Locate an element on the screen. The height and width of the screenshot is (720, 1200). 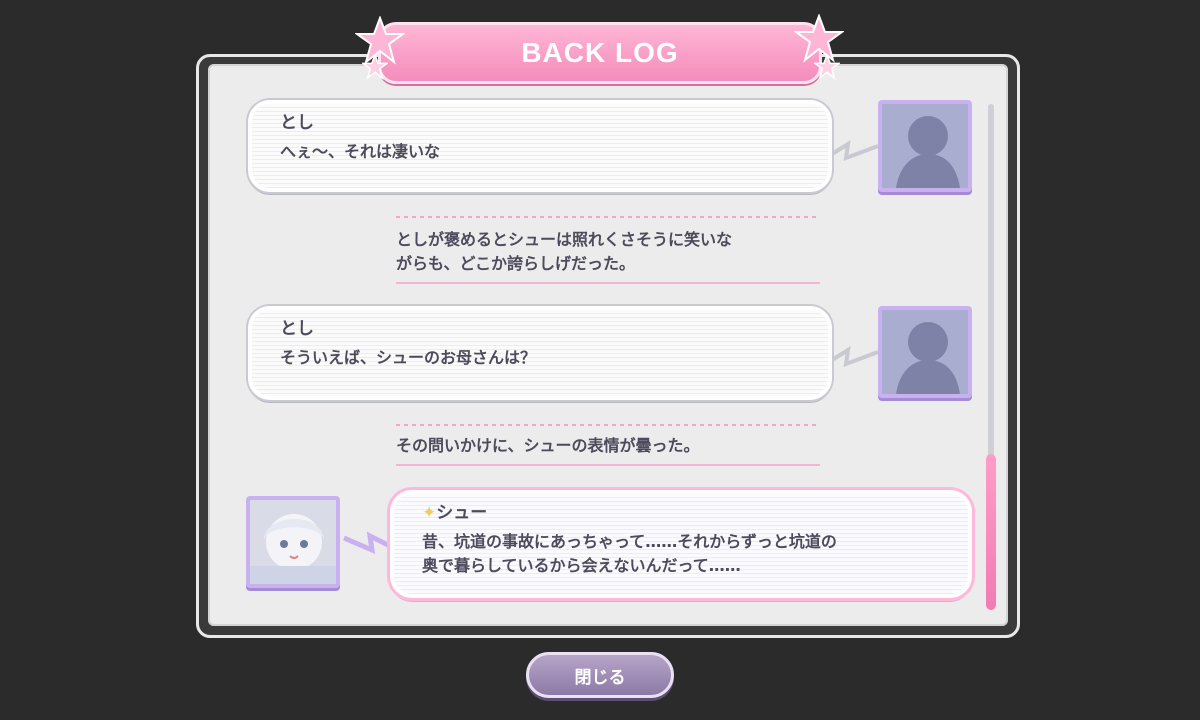
dialogue-bubble: とし へぇ～、それは凄いな is located at coordinates (540, 146).